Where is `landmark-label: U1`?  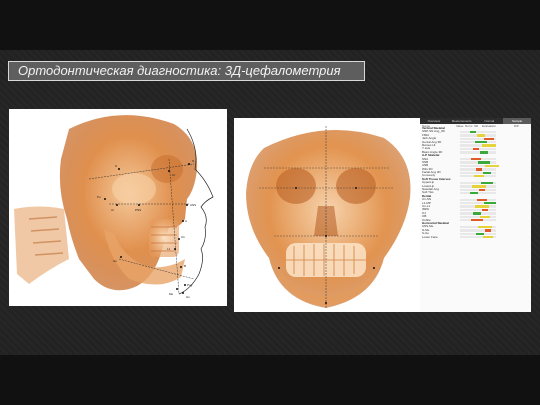
landmark-label: U1 is located at coordinates (183, 237).